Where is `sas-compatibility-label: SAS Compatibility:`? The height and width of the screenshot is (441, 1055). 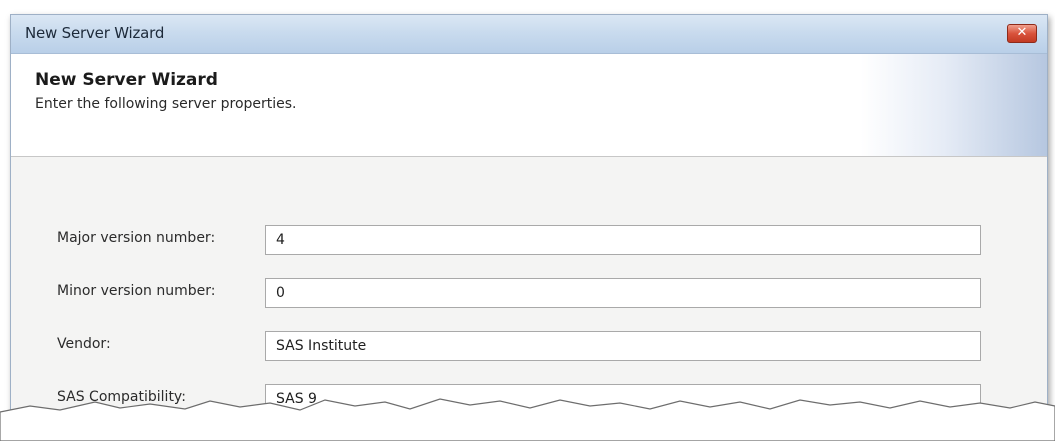
sas-compatibility-label: SAS Compatibility: is located at coordinates (121, 397).